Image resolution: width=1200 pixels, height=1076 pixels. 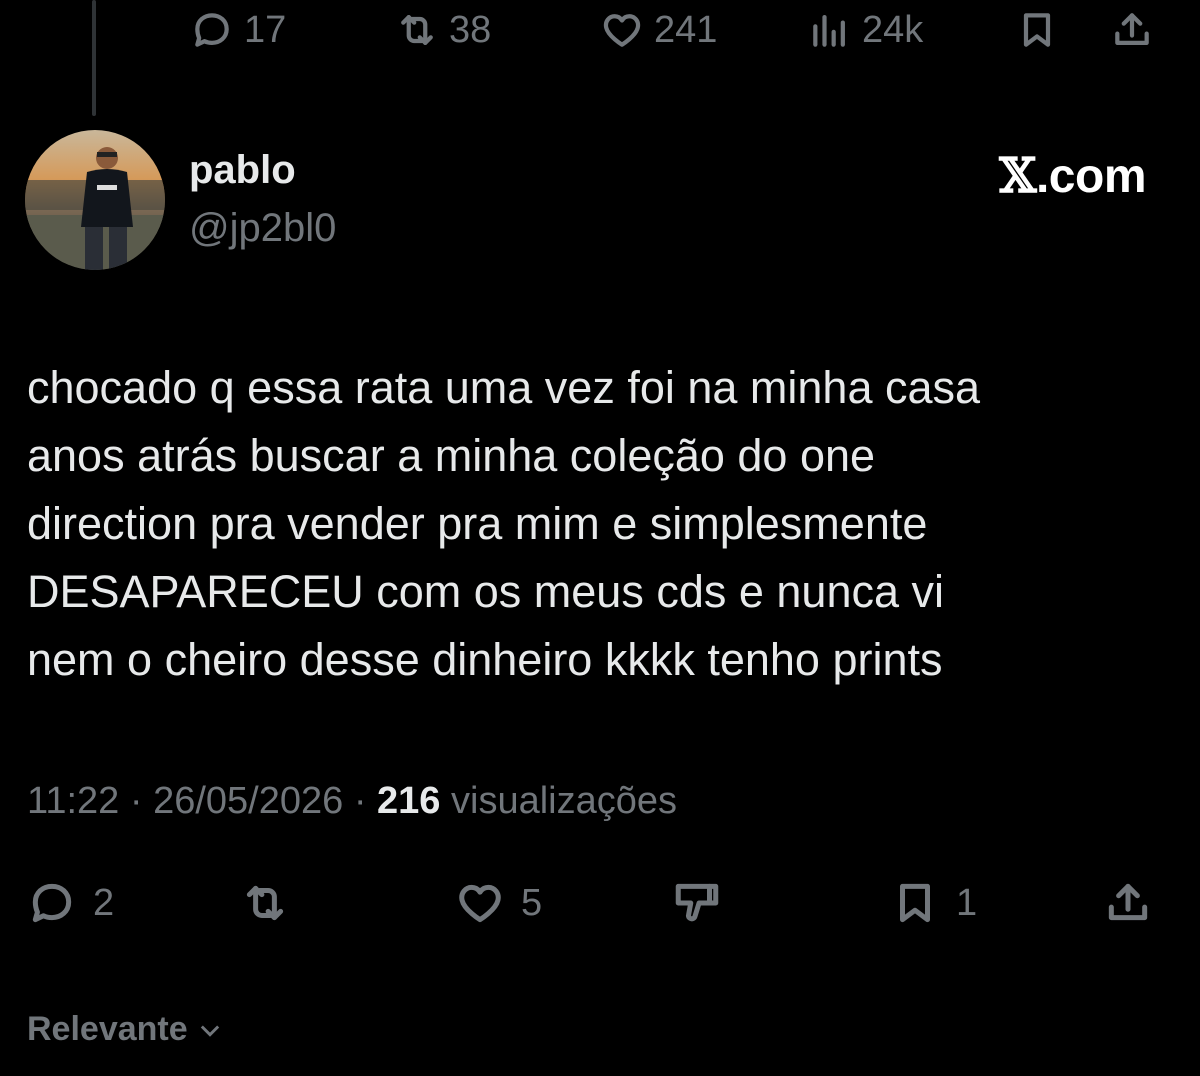 I want to click on like-button: 241, so click(x=658, y=30).